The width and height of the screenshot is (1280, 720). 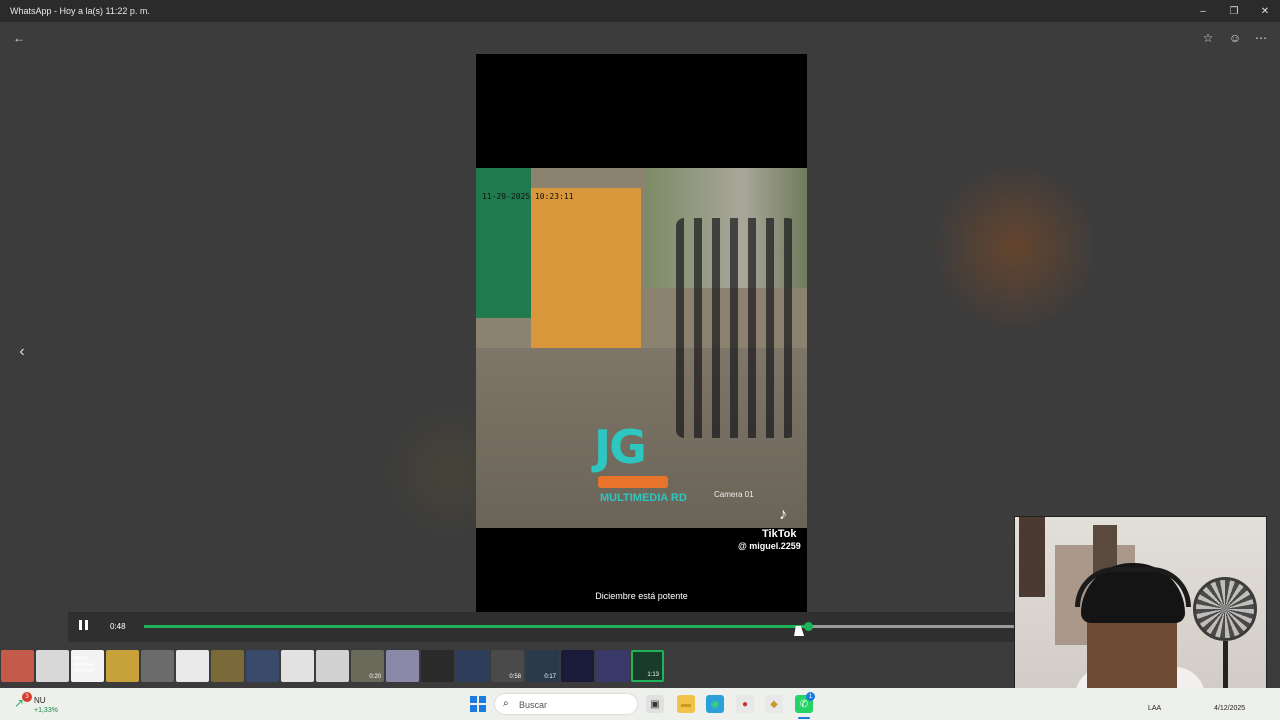 What do you see at coordinates (375, 677) in the screenshot?
I see `thumbnail-duration: 0:20` at bounding box center [375, 677].